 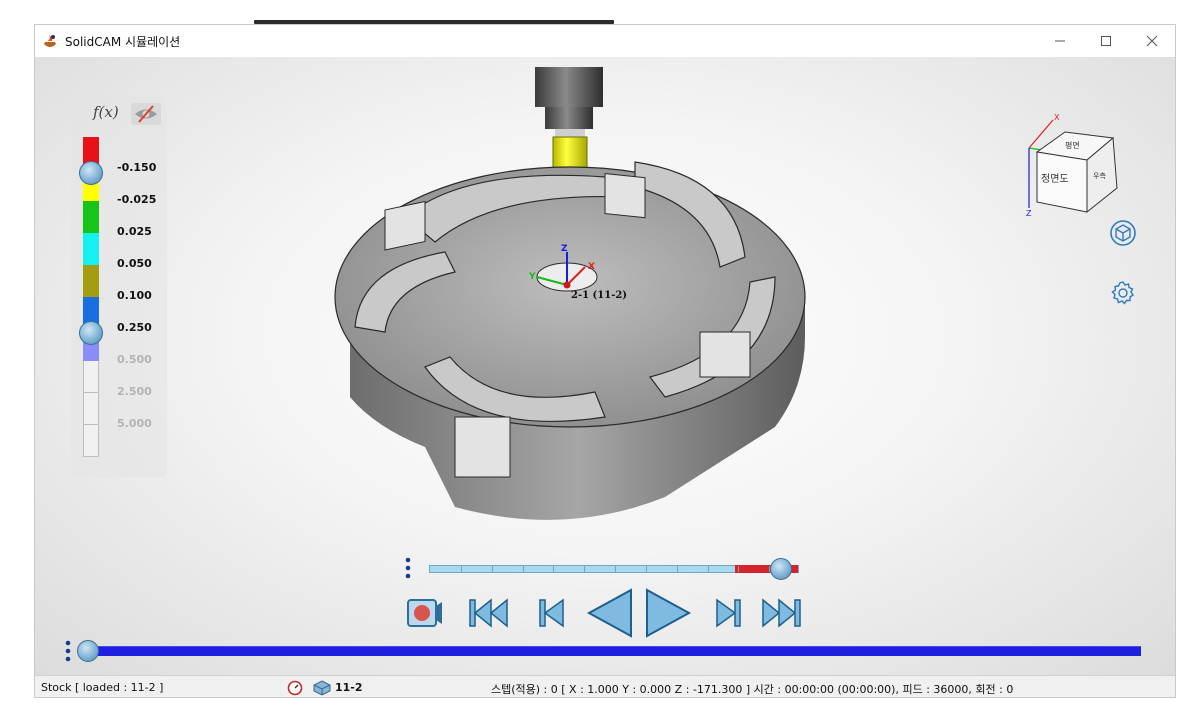 I want to click on simulation-progress, so click(x=607, y=651).